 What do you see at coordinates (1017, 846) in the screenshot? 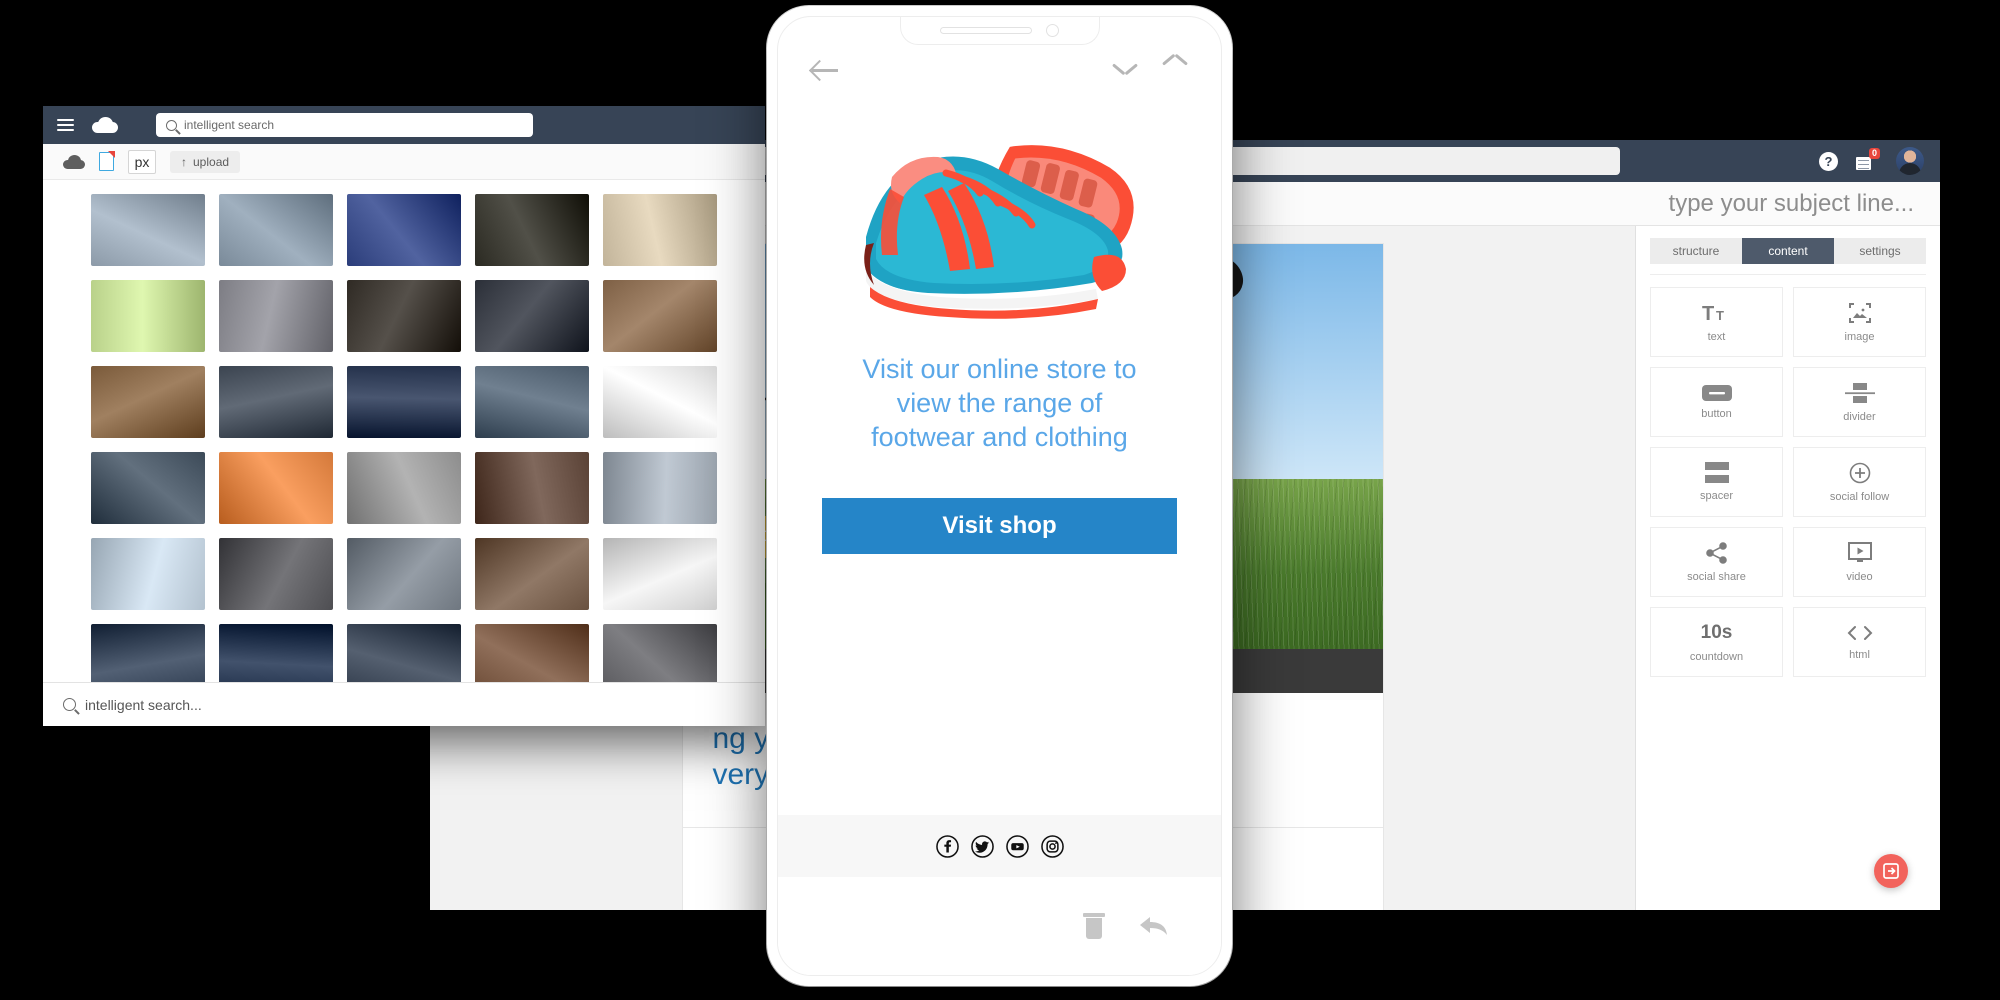
I see `youtube-icon` at bounding box center [1017, 846].